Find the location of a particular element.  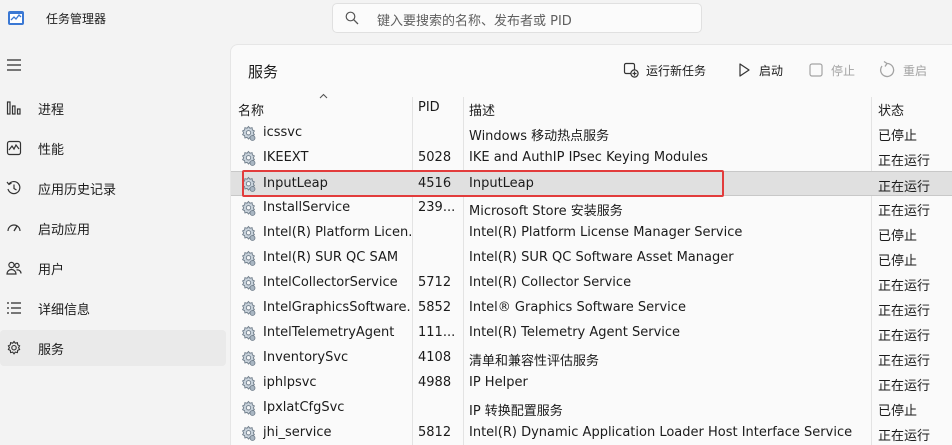

service-pid: 5712 is located at coordinates (435, 282).